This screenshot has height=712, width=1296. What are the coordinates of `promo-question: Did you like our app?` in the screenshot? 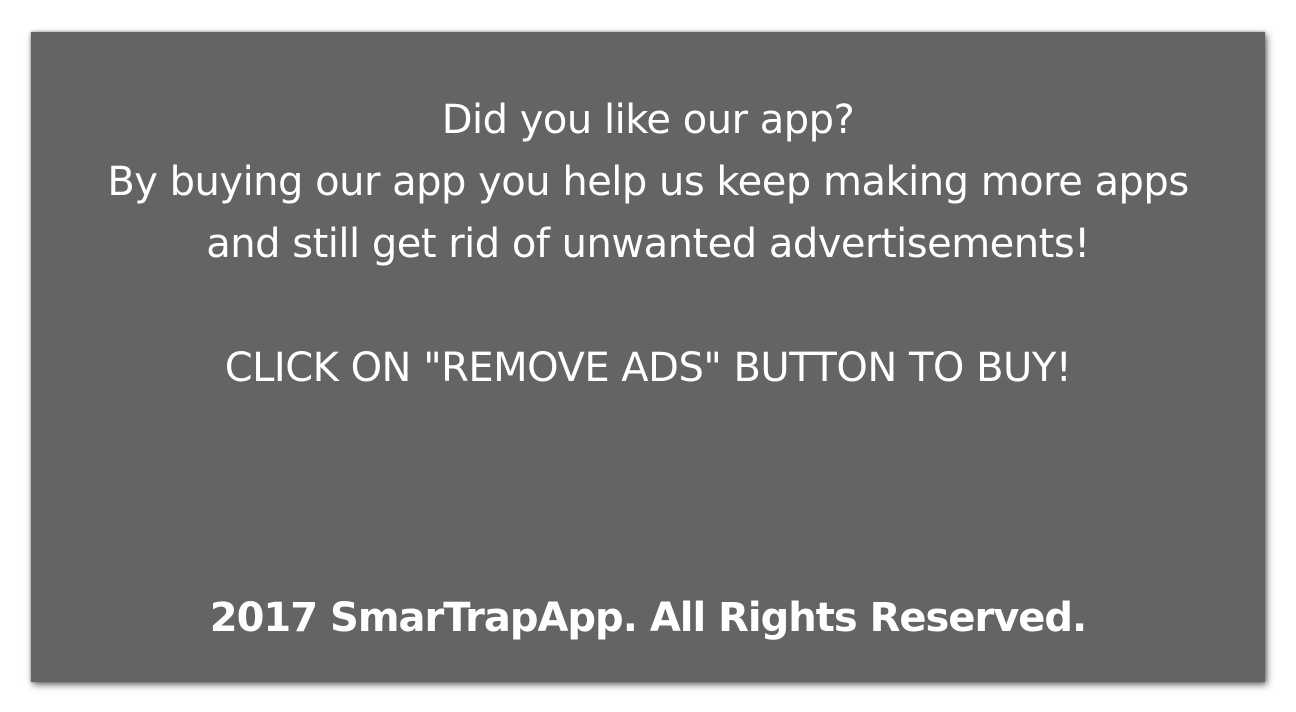 It's located at (648, 120).